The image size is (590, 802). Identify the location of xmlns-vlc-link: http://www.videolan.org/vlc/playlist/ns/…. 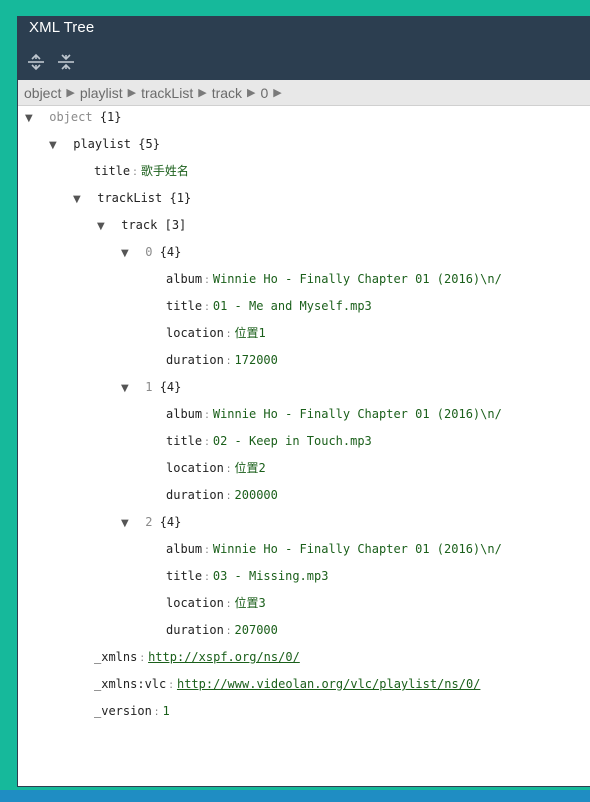
(328, 684).